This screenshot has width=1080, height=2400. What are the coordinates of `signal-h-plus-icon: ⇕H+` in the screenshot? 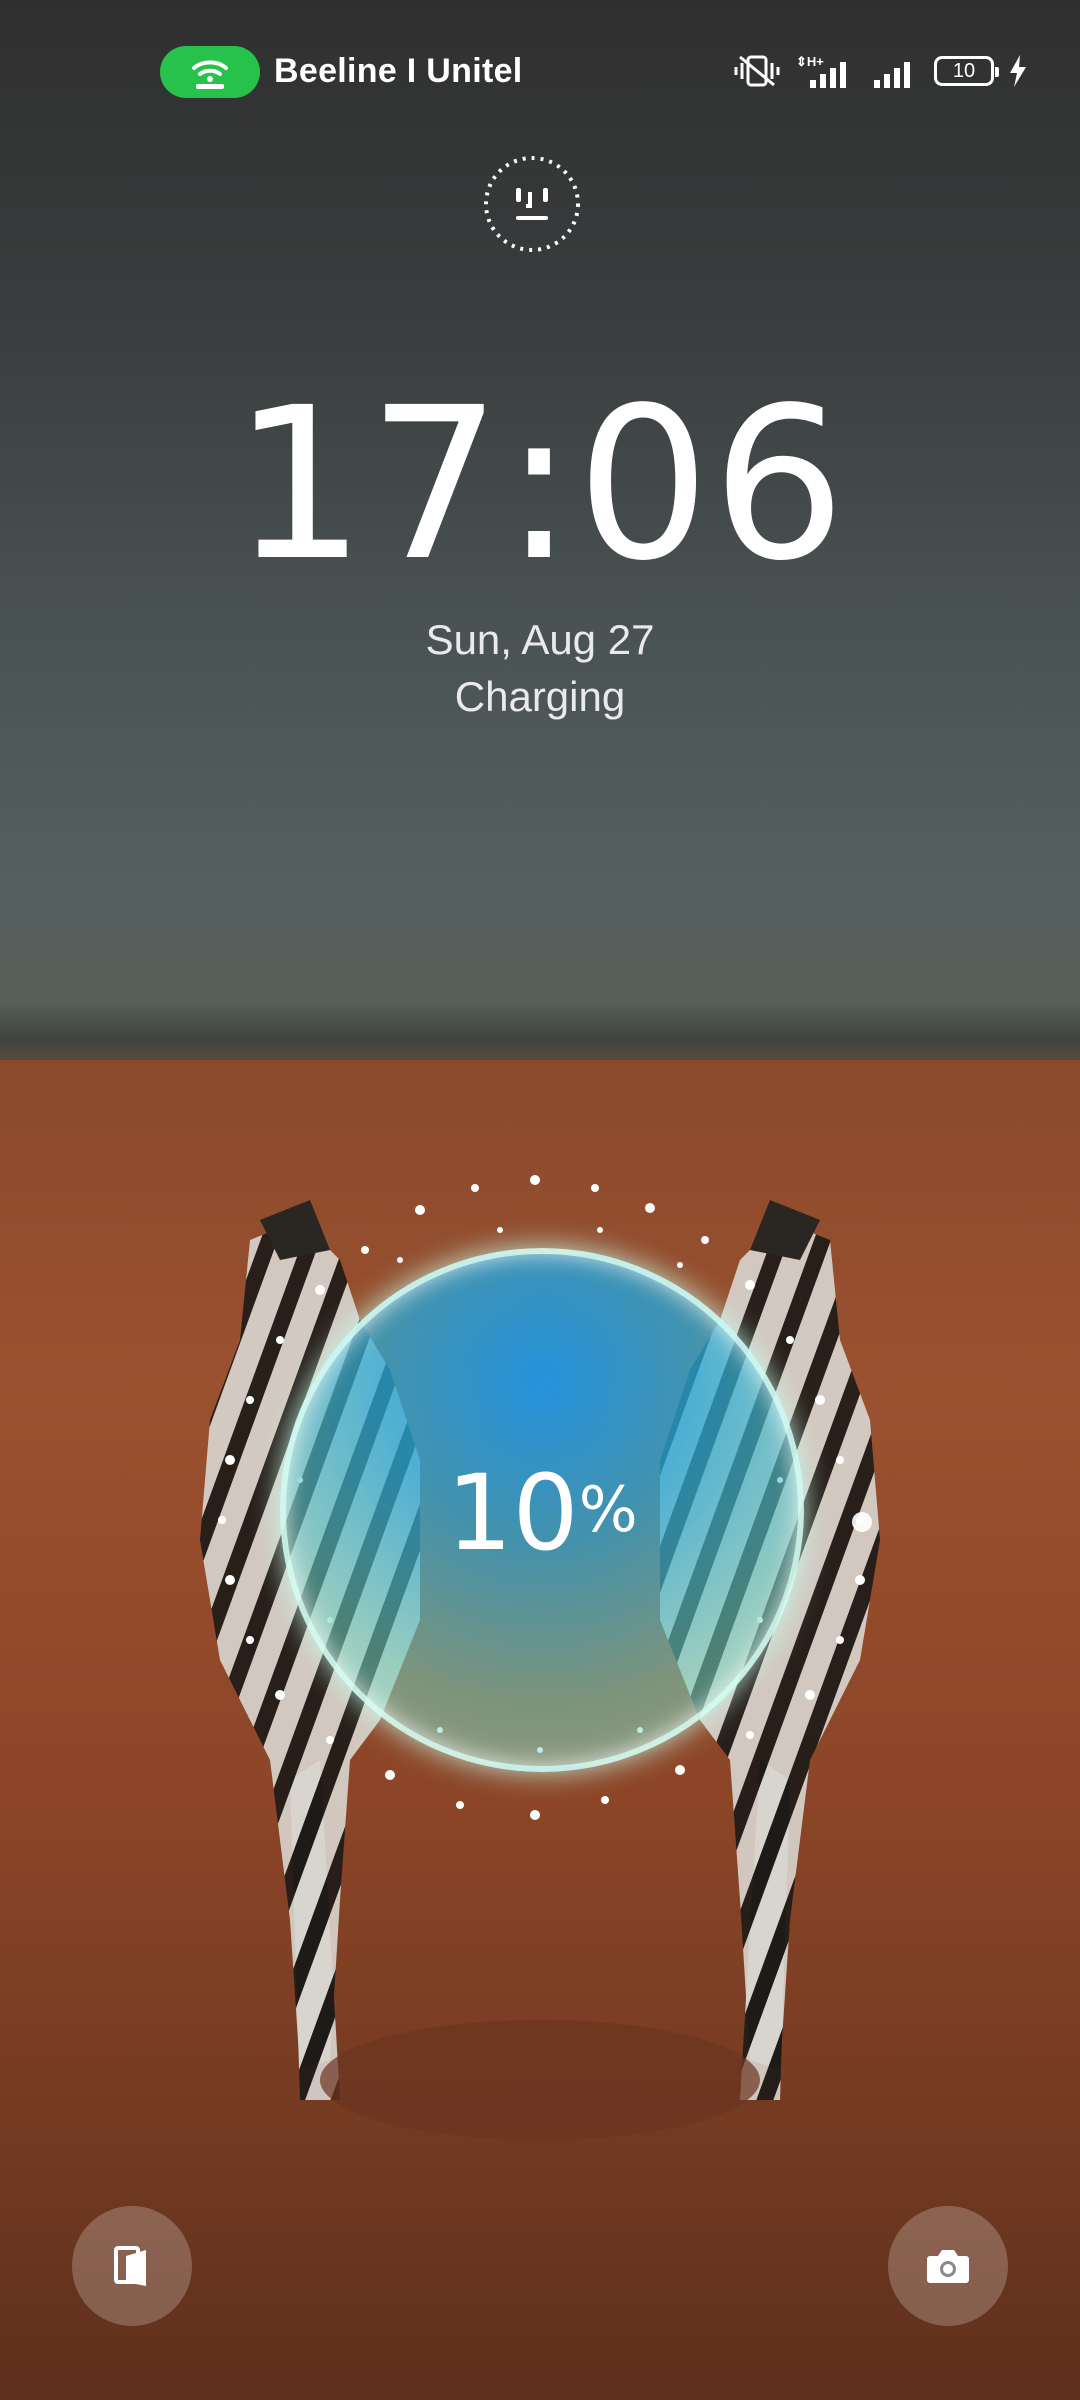 It's located at (821, 71).